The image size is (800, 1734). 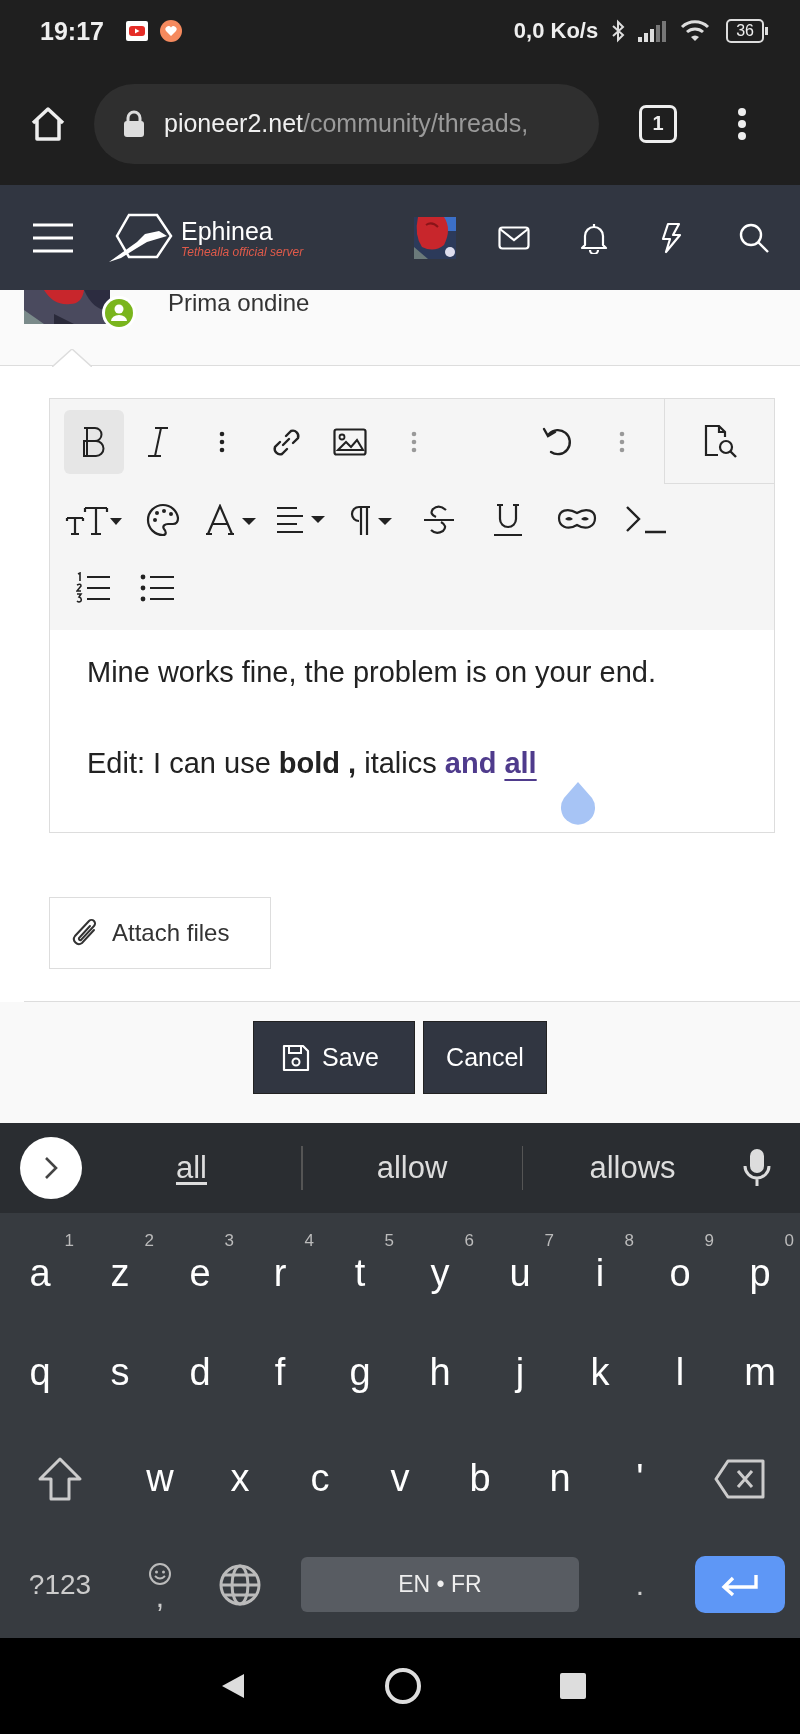 I want to click on attach-files-button: Attach files, so click(x=160, y=933).